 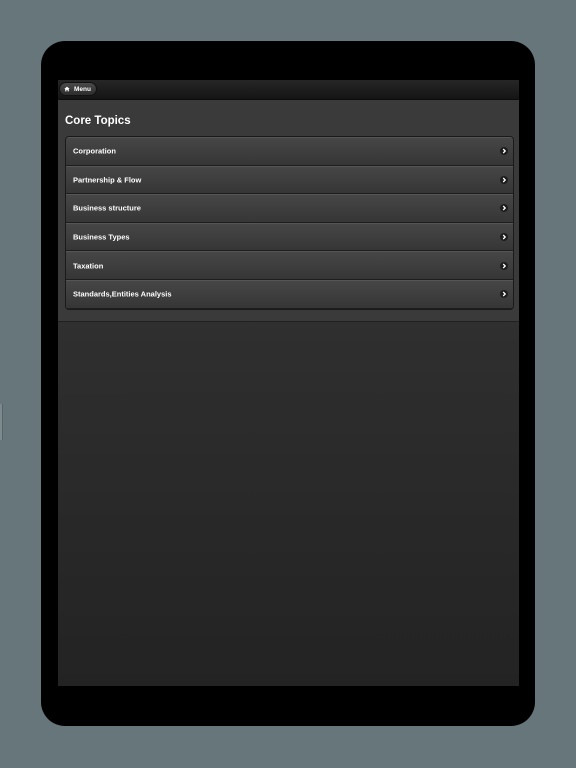 What do you see at coordinates (289, 265) in the screenshot?
I see `topic-item-taxation: Taxation` at bounding box center [289, 265].